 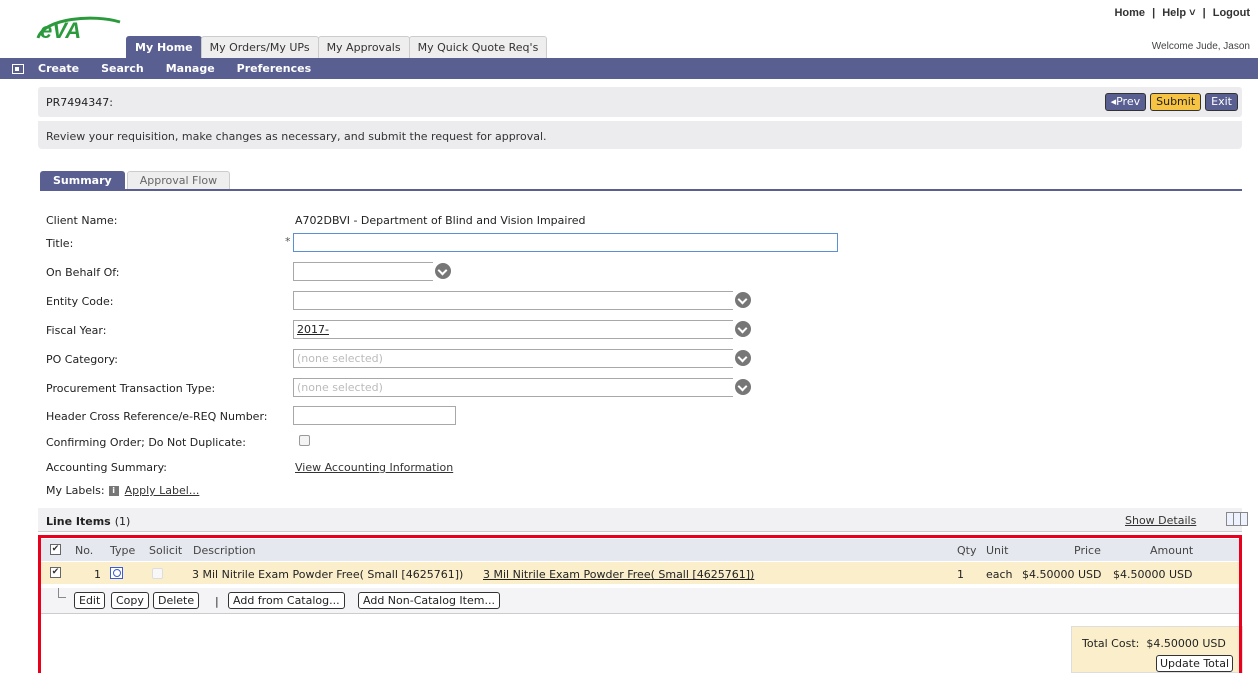 What do you see at coordinates (18, 68) in the screenshot?
I see `window-icon` at bounding box center [18, 68].